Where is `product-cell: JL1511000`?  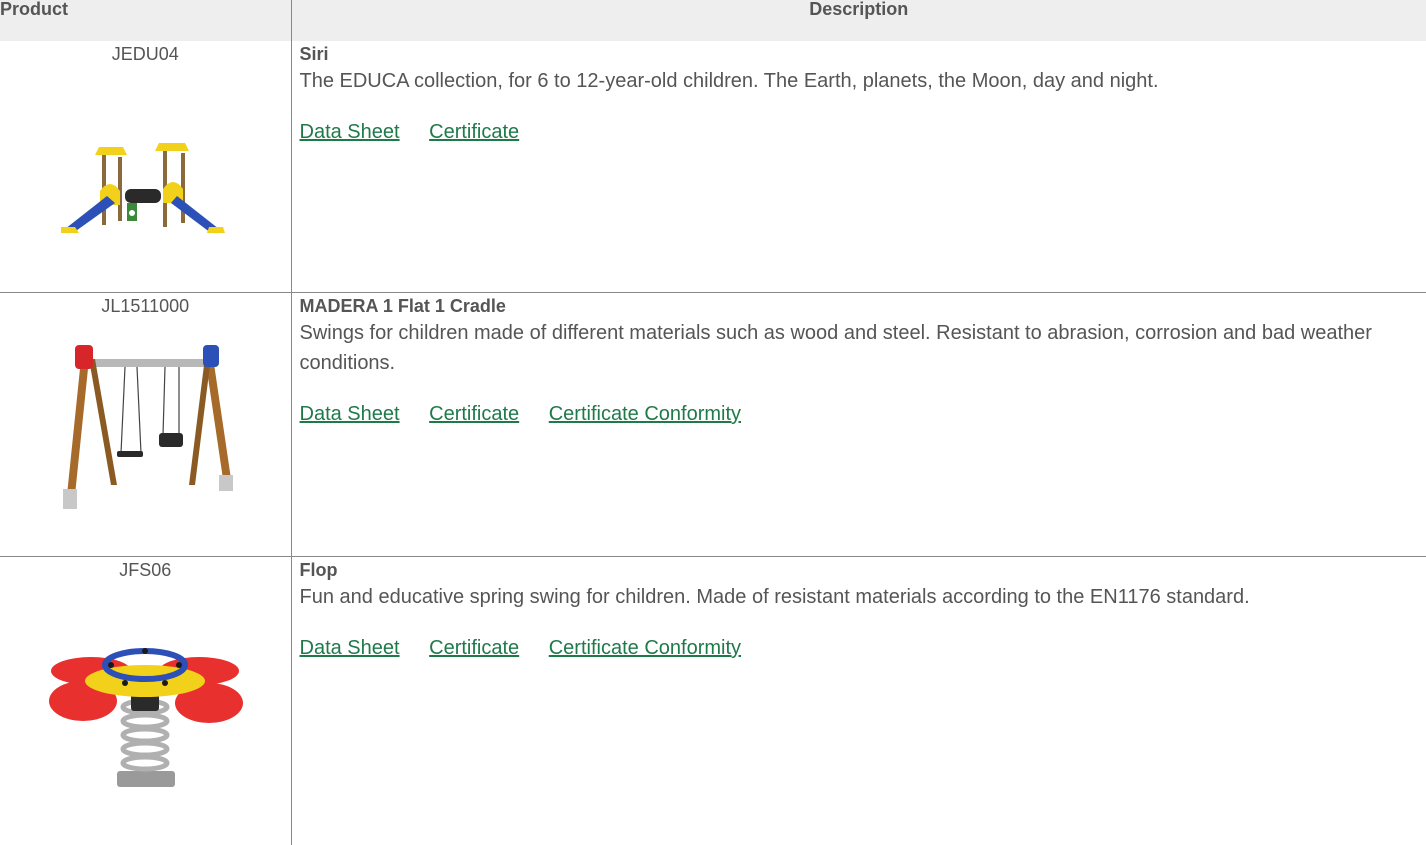 product-cell: JL1511000 is located at coordinates (146, 424).